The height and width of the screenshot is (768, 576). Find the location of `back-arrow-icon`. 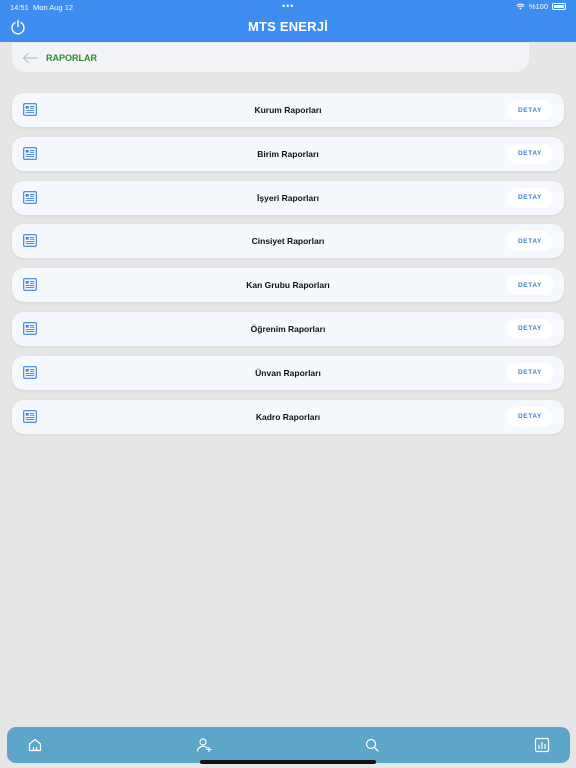

back-arrow-icon is located at coordinates (30, 58).